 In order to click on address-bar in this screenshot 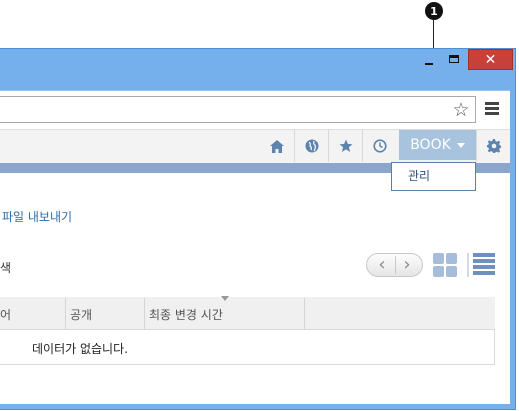, I will do `click(238, 109)`.